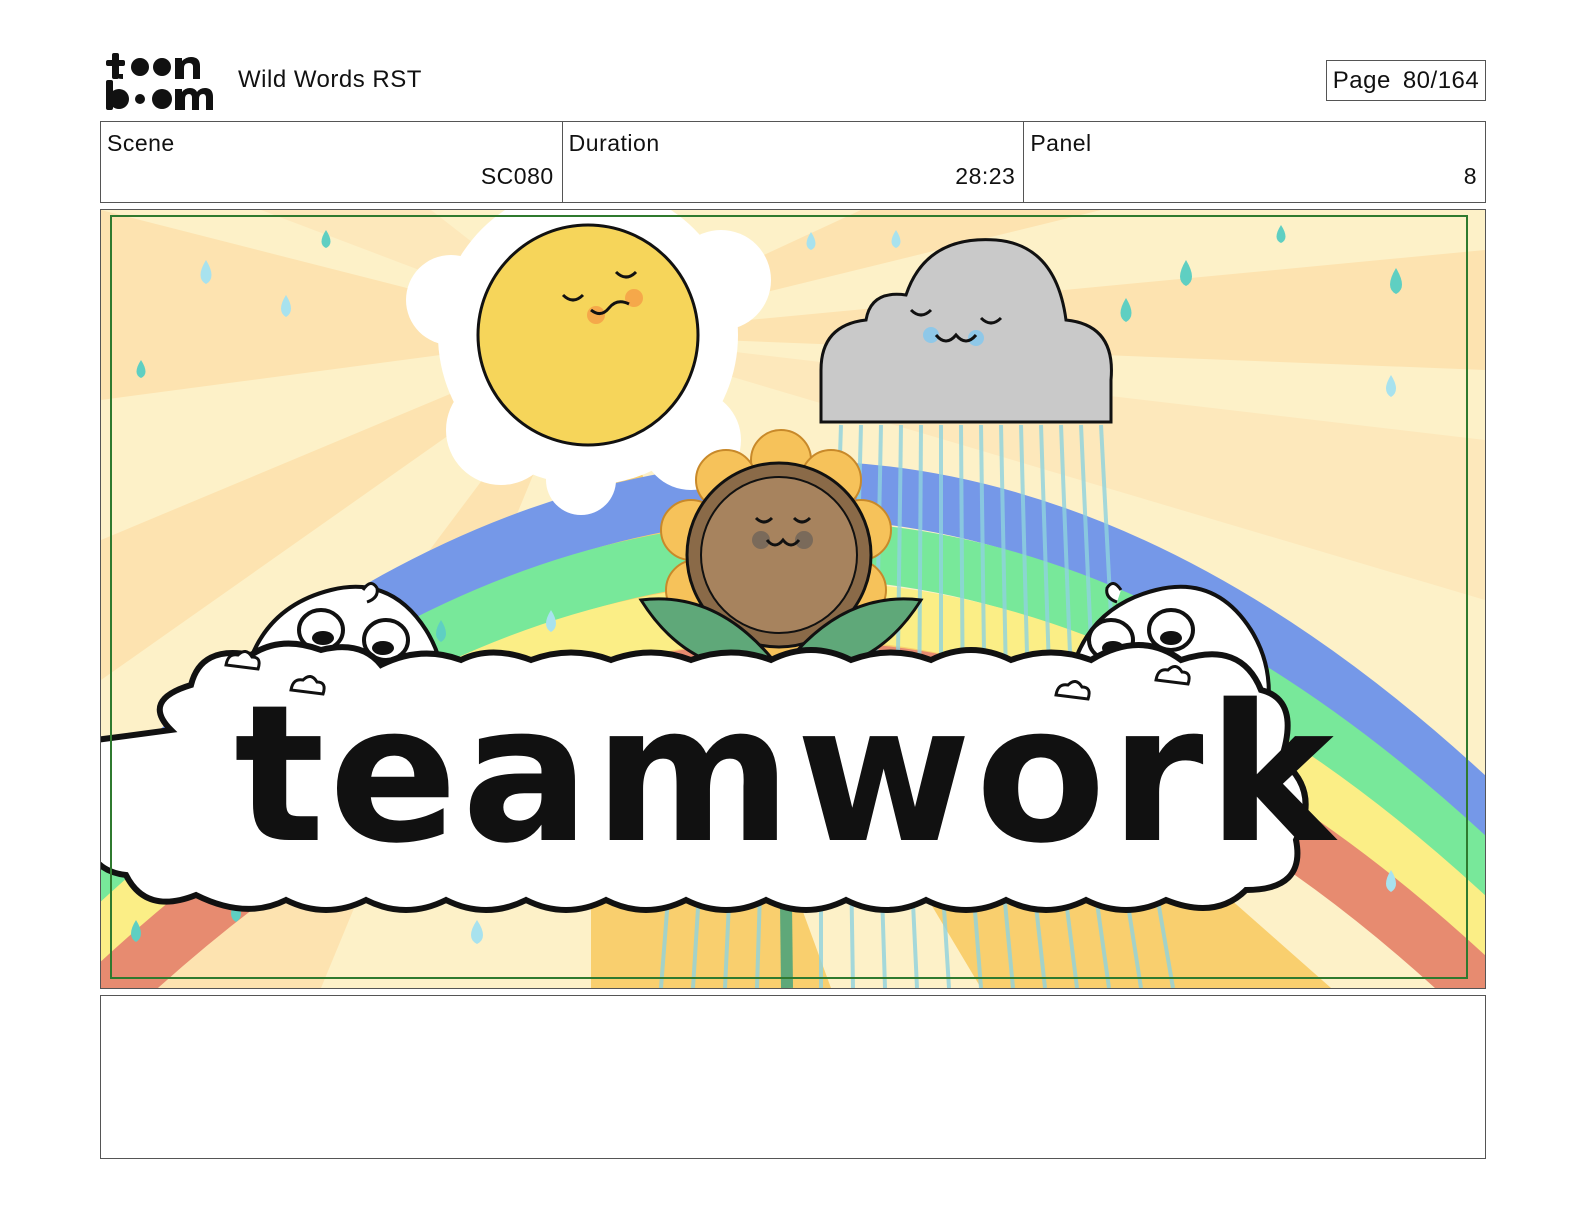 The image size is (1584, 1224). What do you see at coordinates (1470, 176) in the screenshot?
I see `panel-value: 8` at bounding box center [1470, 176].